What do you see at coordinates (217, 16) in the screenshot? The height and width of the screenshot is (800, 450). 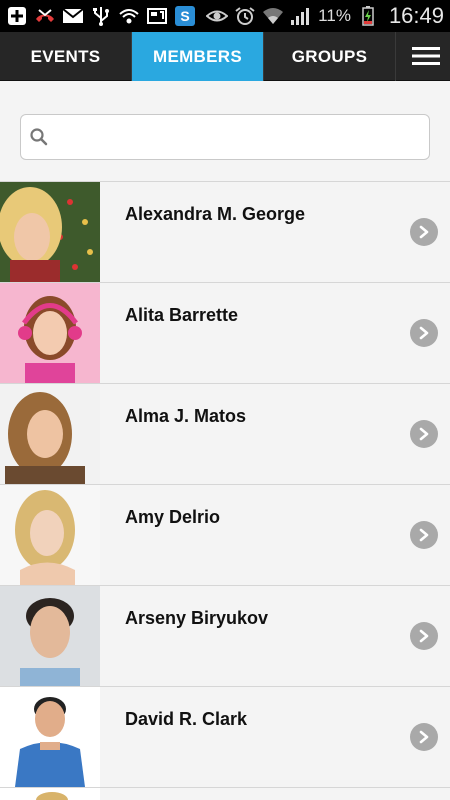 I see `eye-icon` at bounding box center [217, 16].